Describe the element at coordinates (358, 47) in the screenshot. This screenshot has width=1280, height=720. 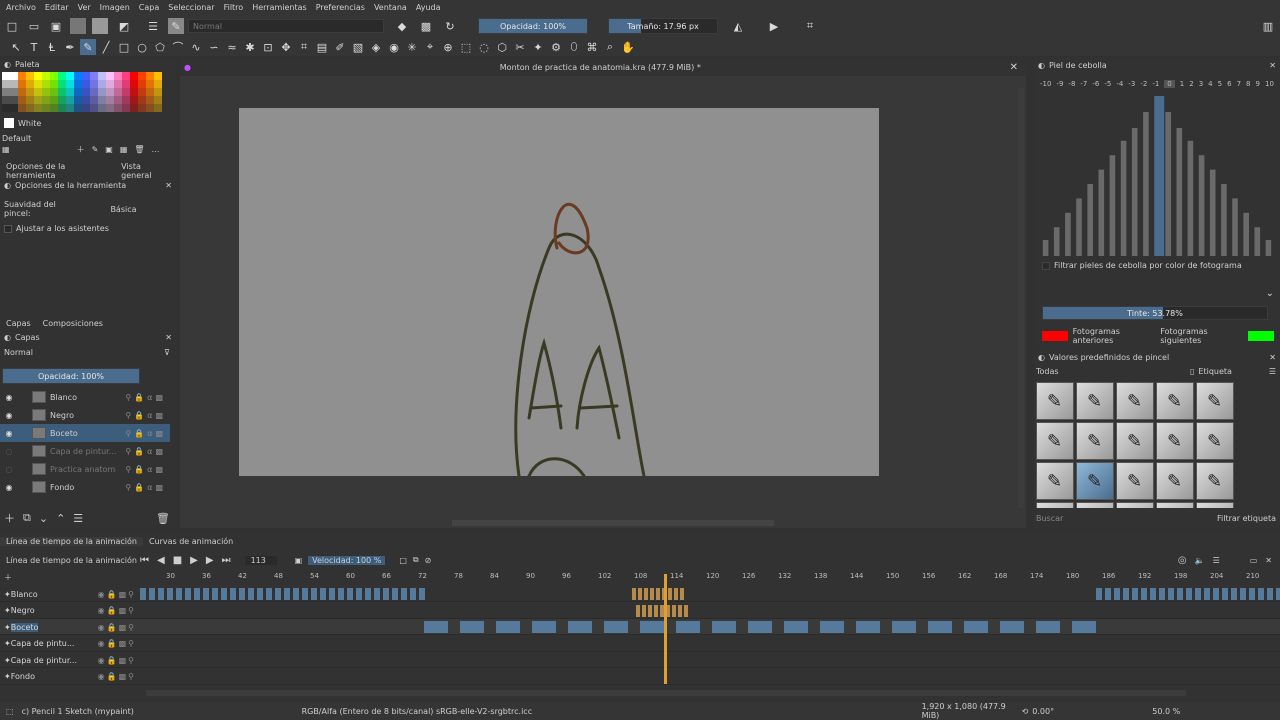
I see `patch-tool-icon: ▧` at that location.